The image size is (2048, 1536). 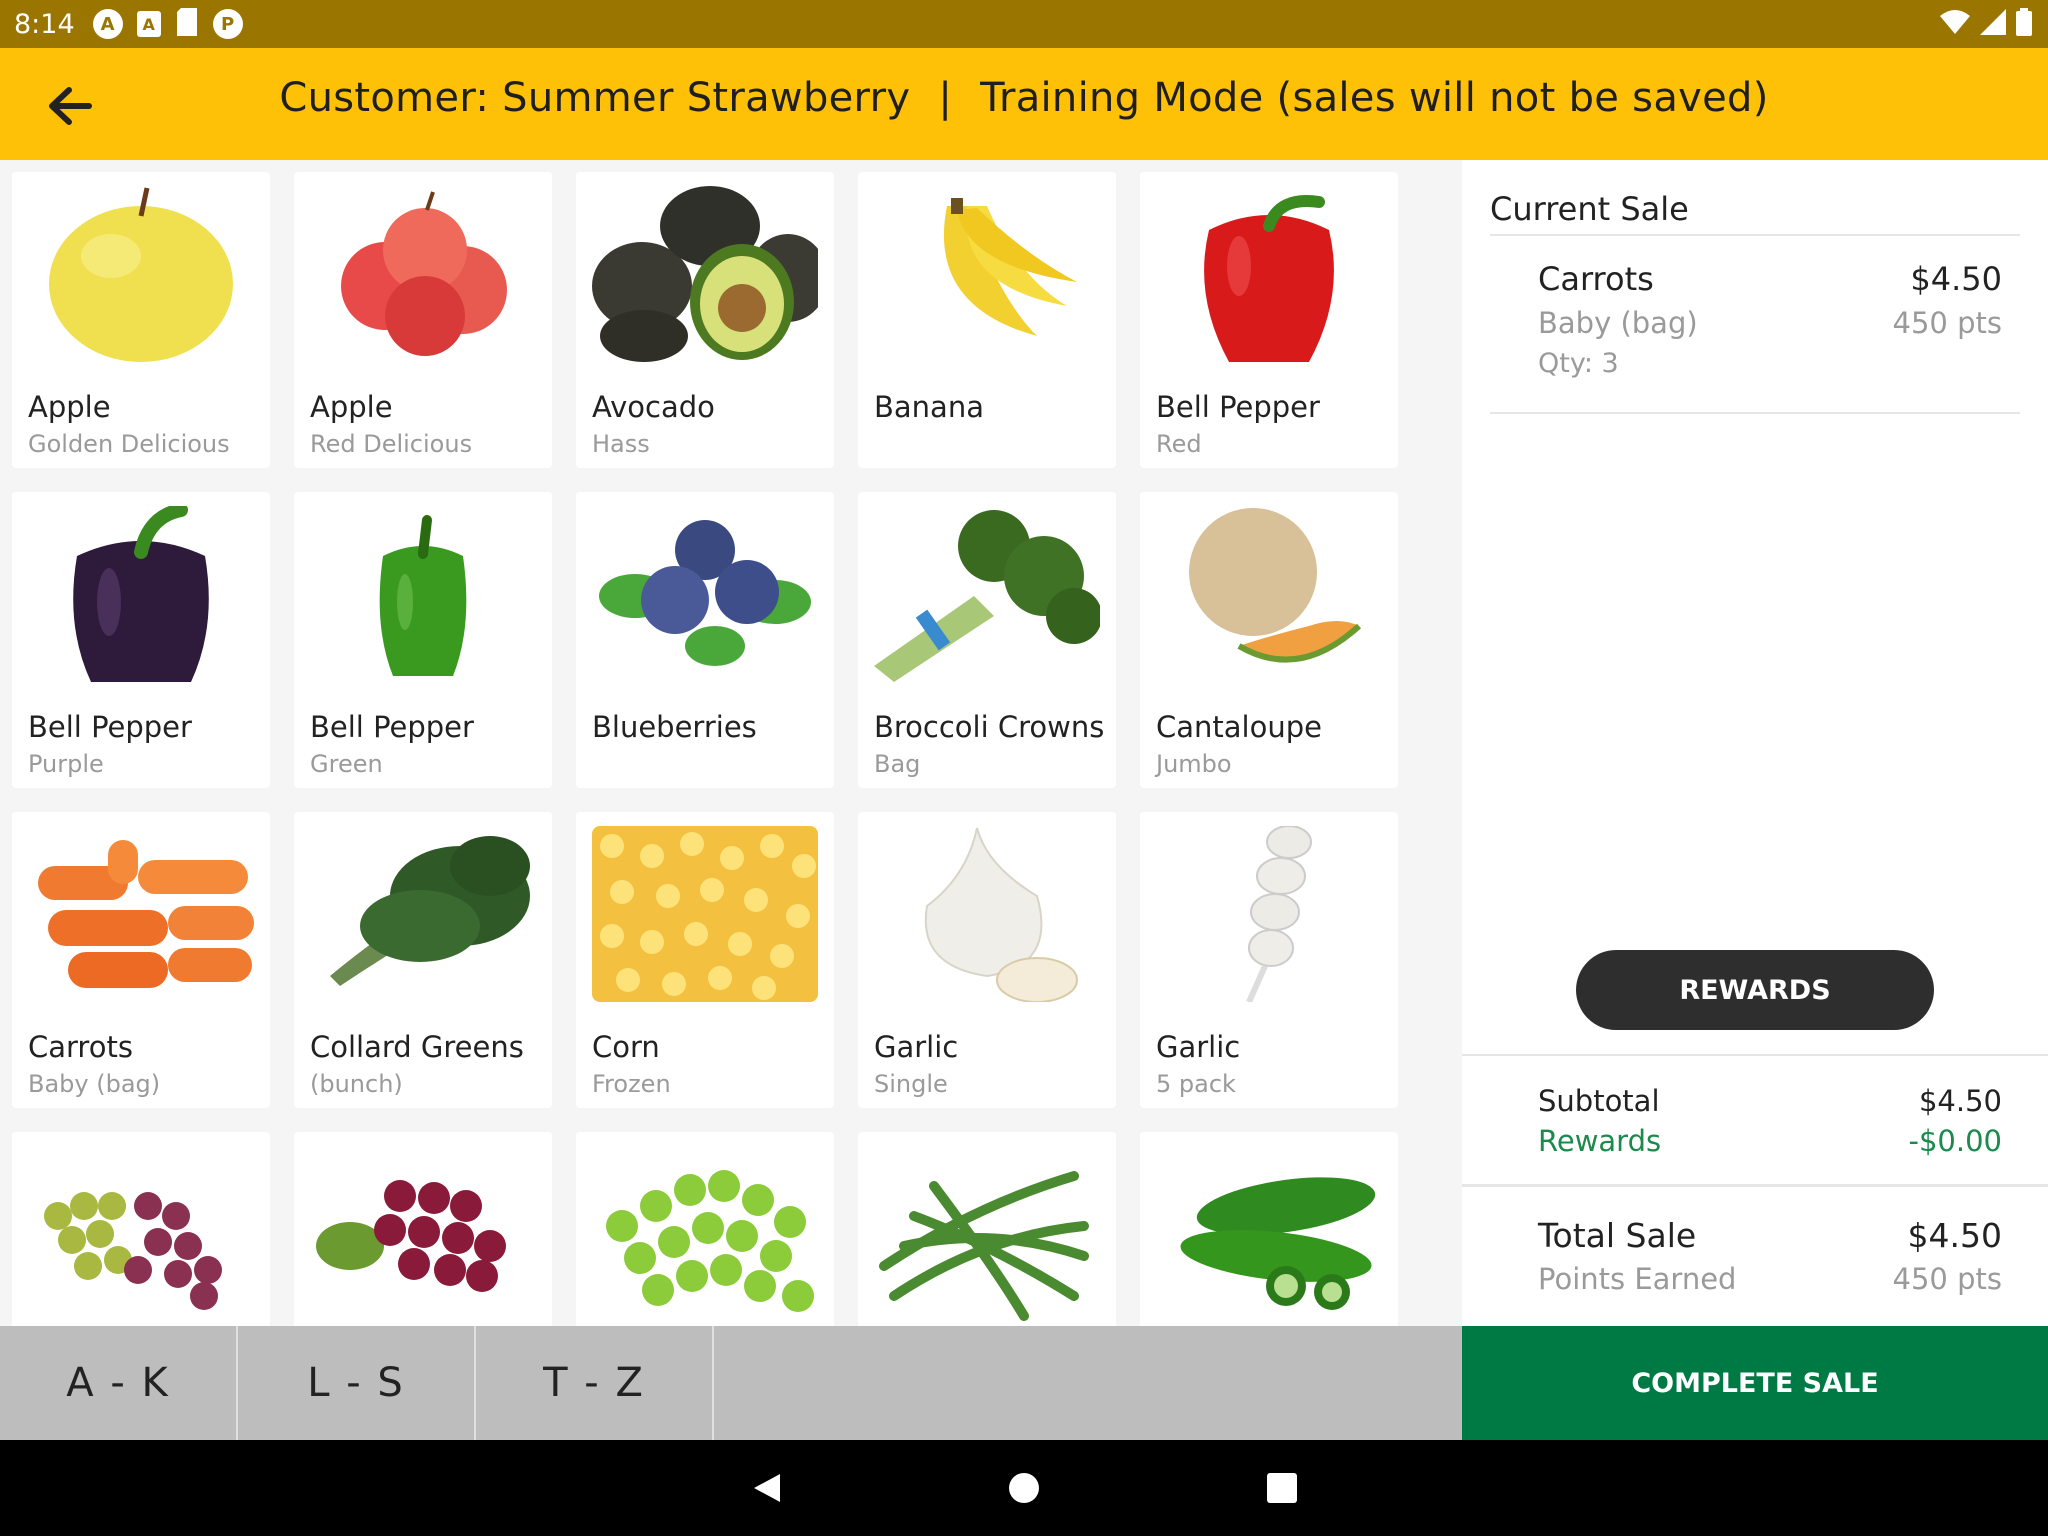 What do you see at coordinates (141, 594) in the screenshot?
I see `purple-pepper-image` at bounding box center [141, 594].